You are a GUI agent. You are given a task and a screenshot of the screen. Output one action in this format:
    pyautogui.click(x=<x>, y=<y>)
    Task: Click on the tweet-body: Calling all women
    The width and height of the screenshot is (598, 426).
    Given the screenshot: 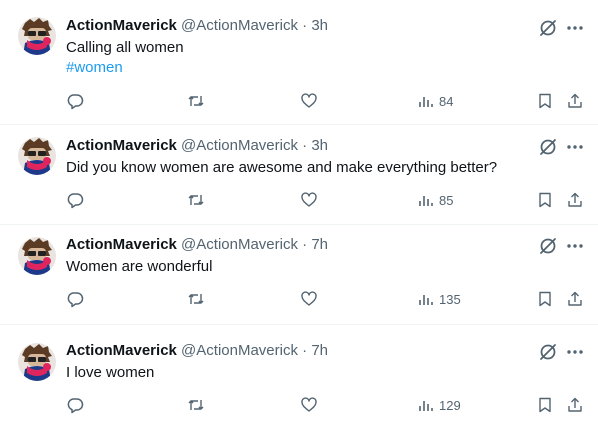 What is the action you would take?
    pyautogui.click(x=125, y=47)
    